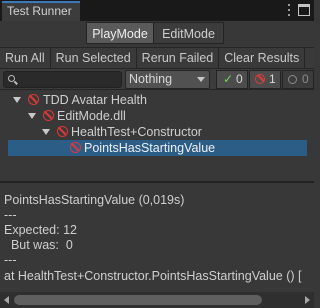  I want to click on window-controls, so click(298, 10).